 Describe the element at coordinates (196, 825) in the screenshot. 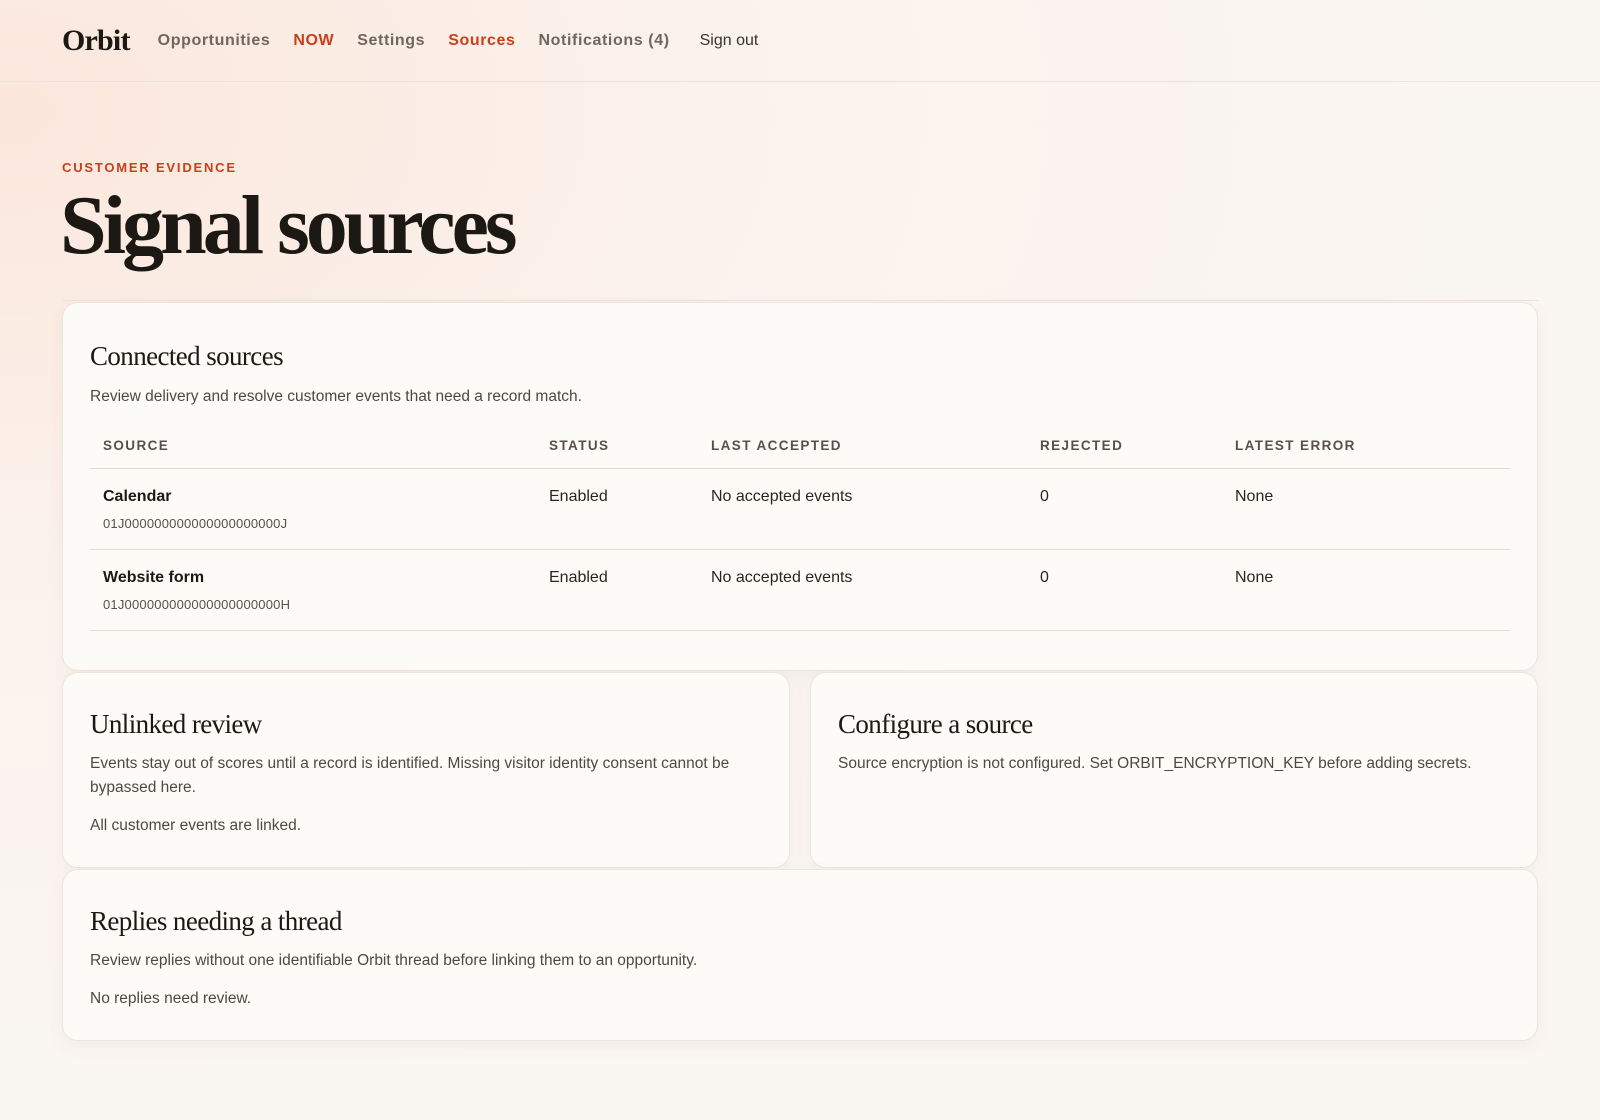

I see `unlinked-review-status: All customer events are linked.` at that location.